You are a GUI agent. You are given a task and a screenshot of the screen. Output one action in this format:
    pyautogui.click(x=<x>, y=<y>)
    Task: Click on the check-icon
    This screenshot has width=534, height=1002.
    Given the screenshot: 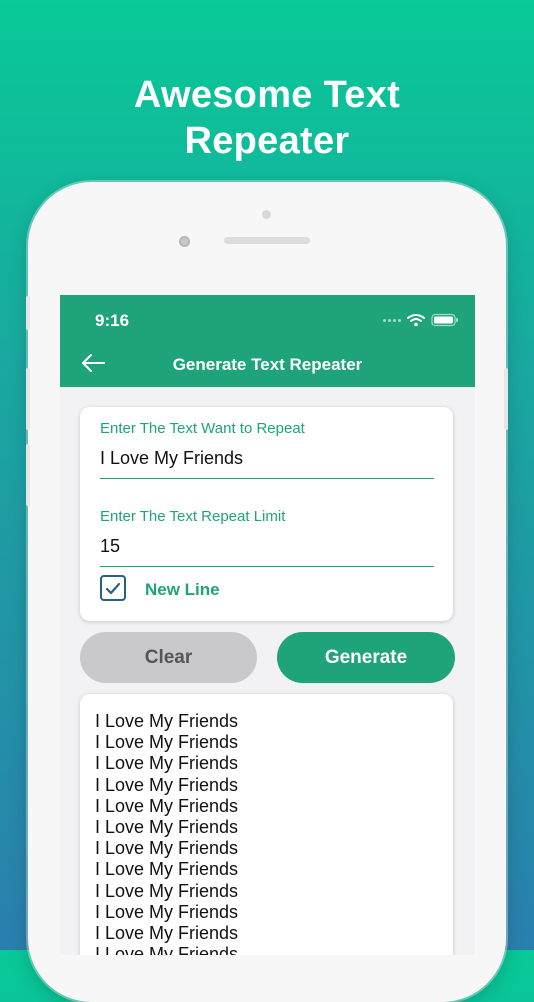 What is the action you would take?
    pyautogui.click(x=113, y=588)
    